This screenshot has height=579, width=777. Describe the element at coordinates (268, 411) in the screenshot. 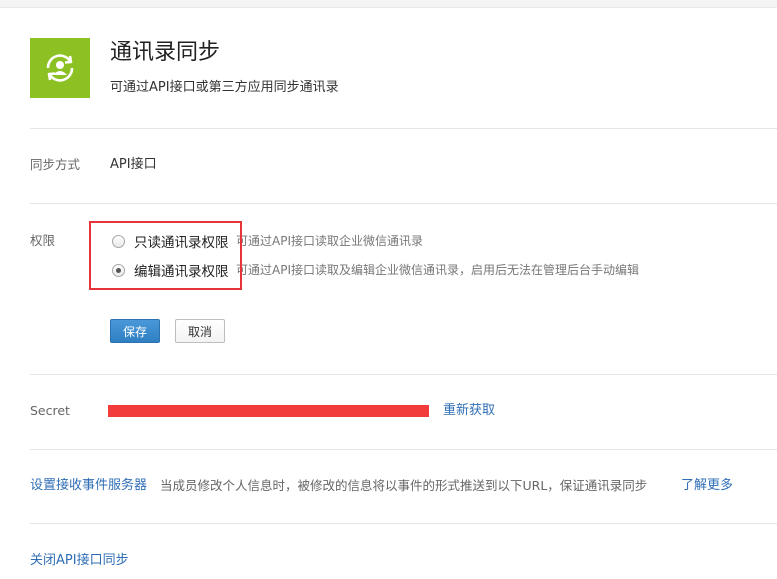

I see `secret-redaction` at that location.